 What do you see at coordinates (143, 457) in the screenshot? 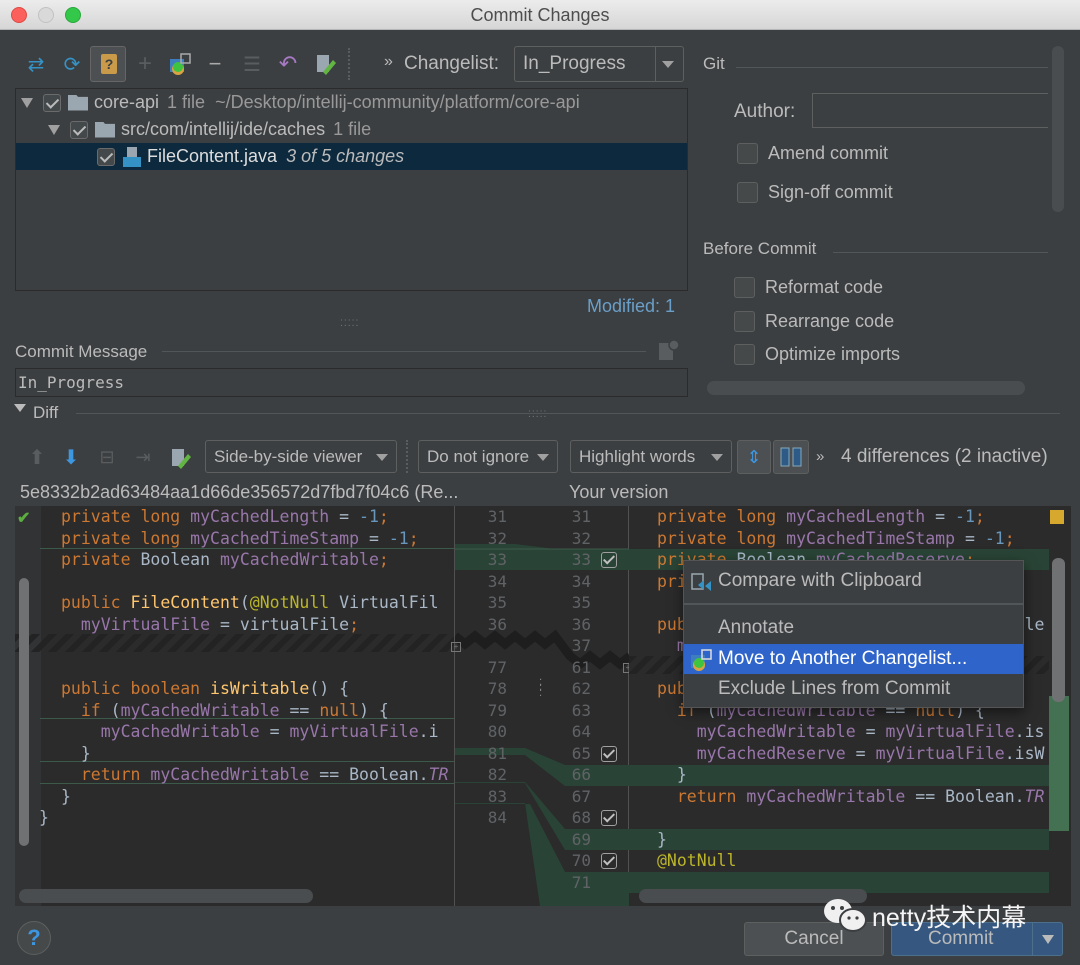
I see `next-file-icon: ⇥` at bounding box center [143, 457].